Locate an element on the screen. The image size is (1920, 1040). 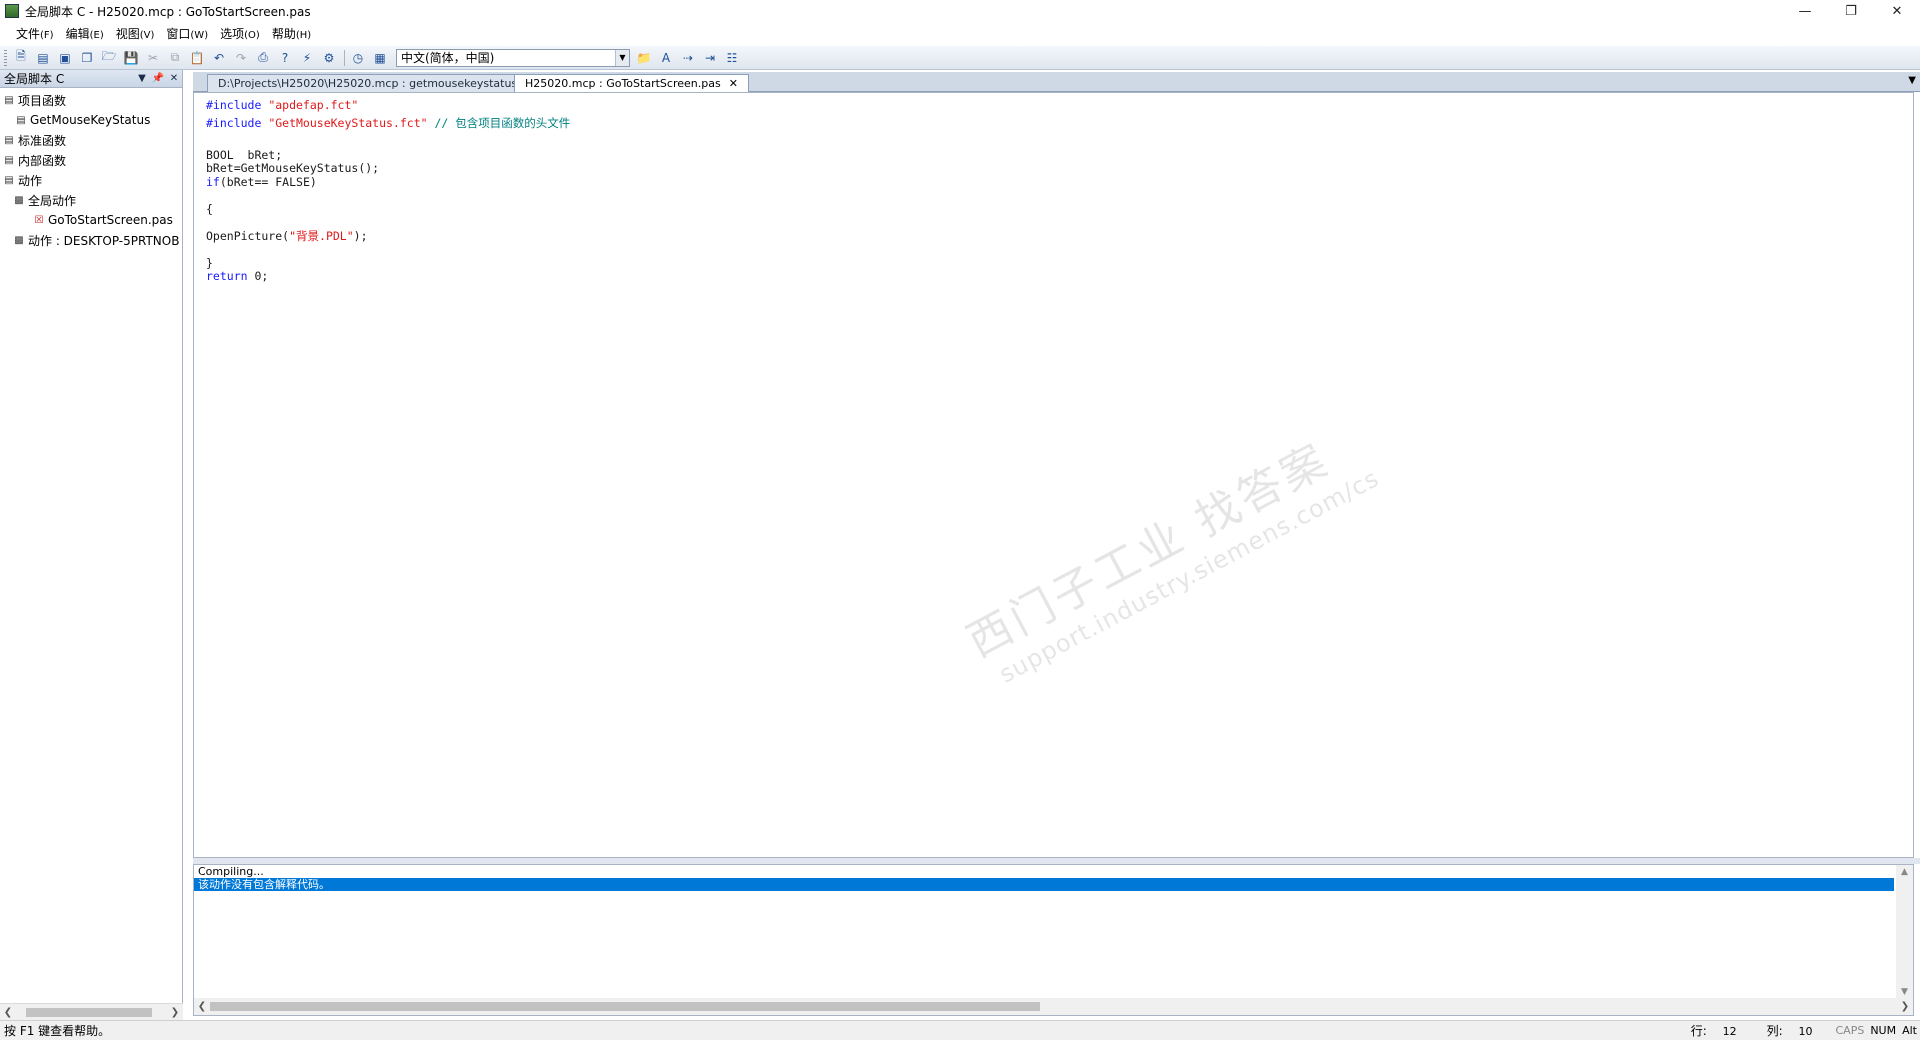
tree-item-getmousekeystatus: ▤ GetMouseKeyStatus is located at coordinates (91, 120).